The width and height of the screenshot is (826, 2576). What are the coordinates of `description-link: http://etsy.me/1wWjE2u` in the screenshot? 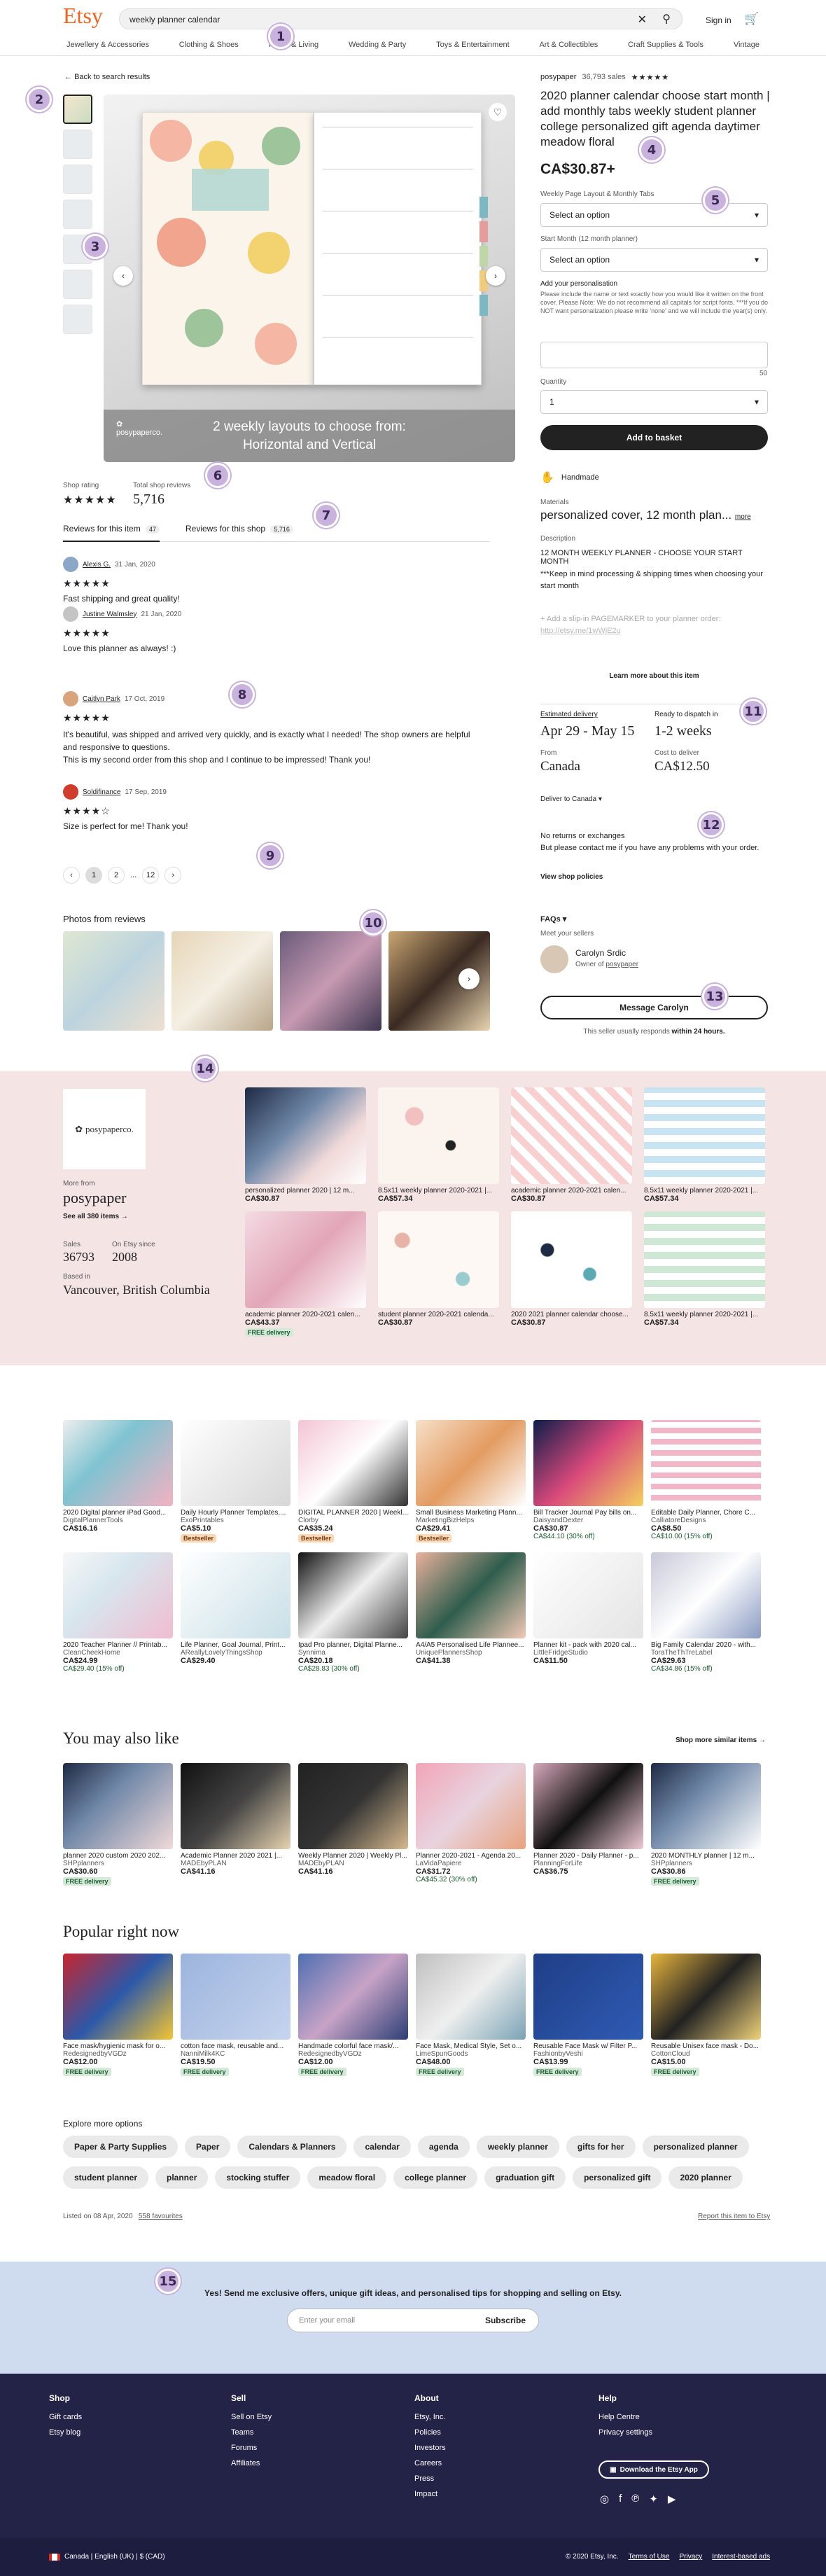 It's located at (580, 631).